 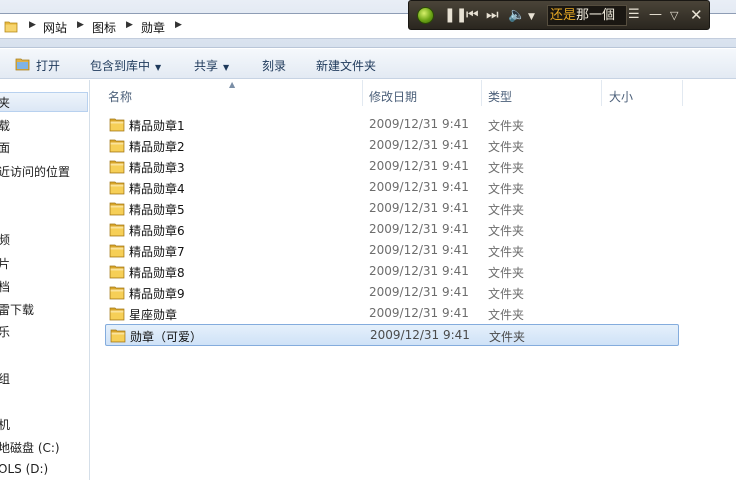 I want to click on nav-item-thunder-downloads: 雷下载, so click(x=17, y=309).